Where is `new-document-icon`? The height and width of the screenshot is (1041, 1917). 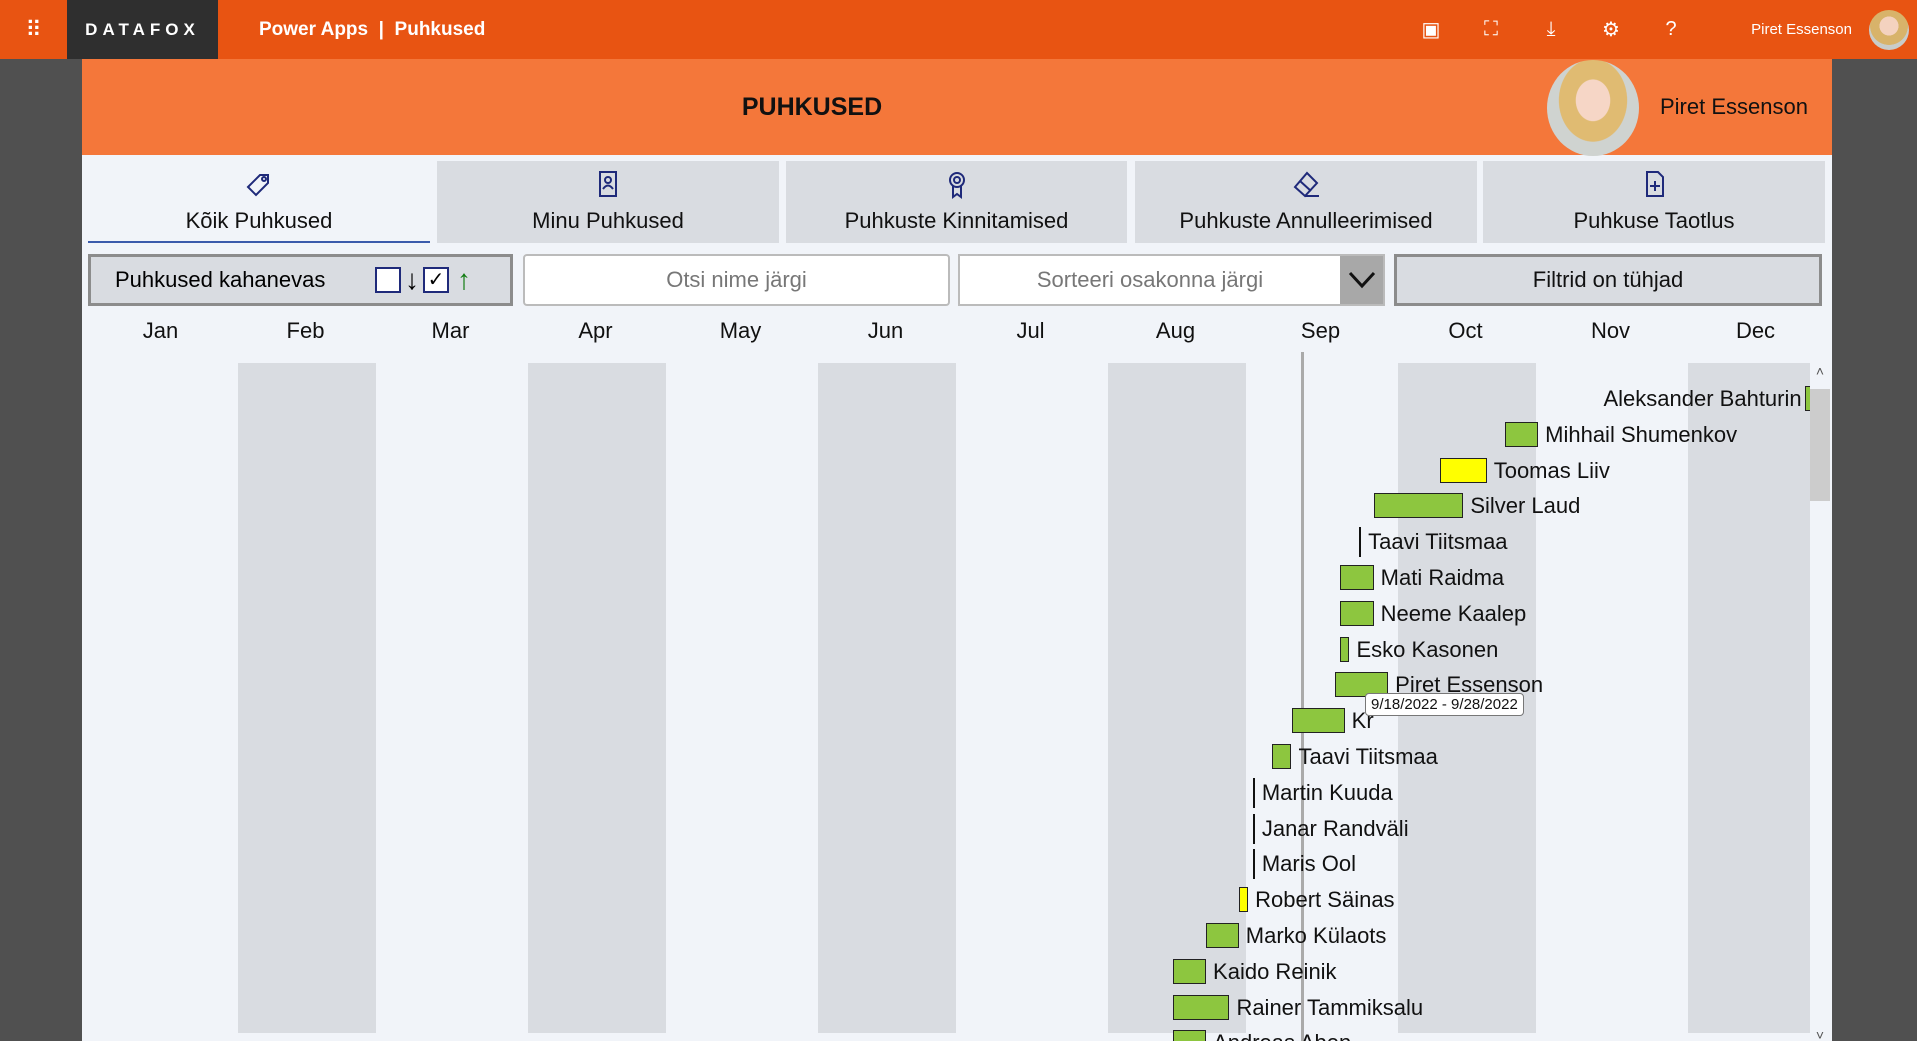 new-document-icon is located at coordinates (1655, 184).